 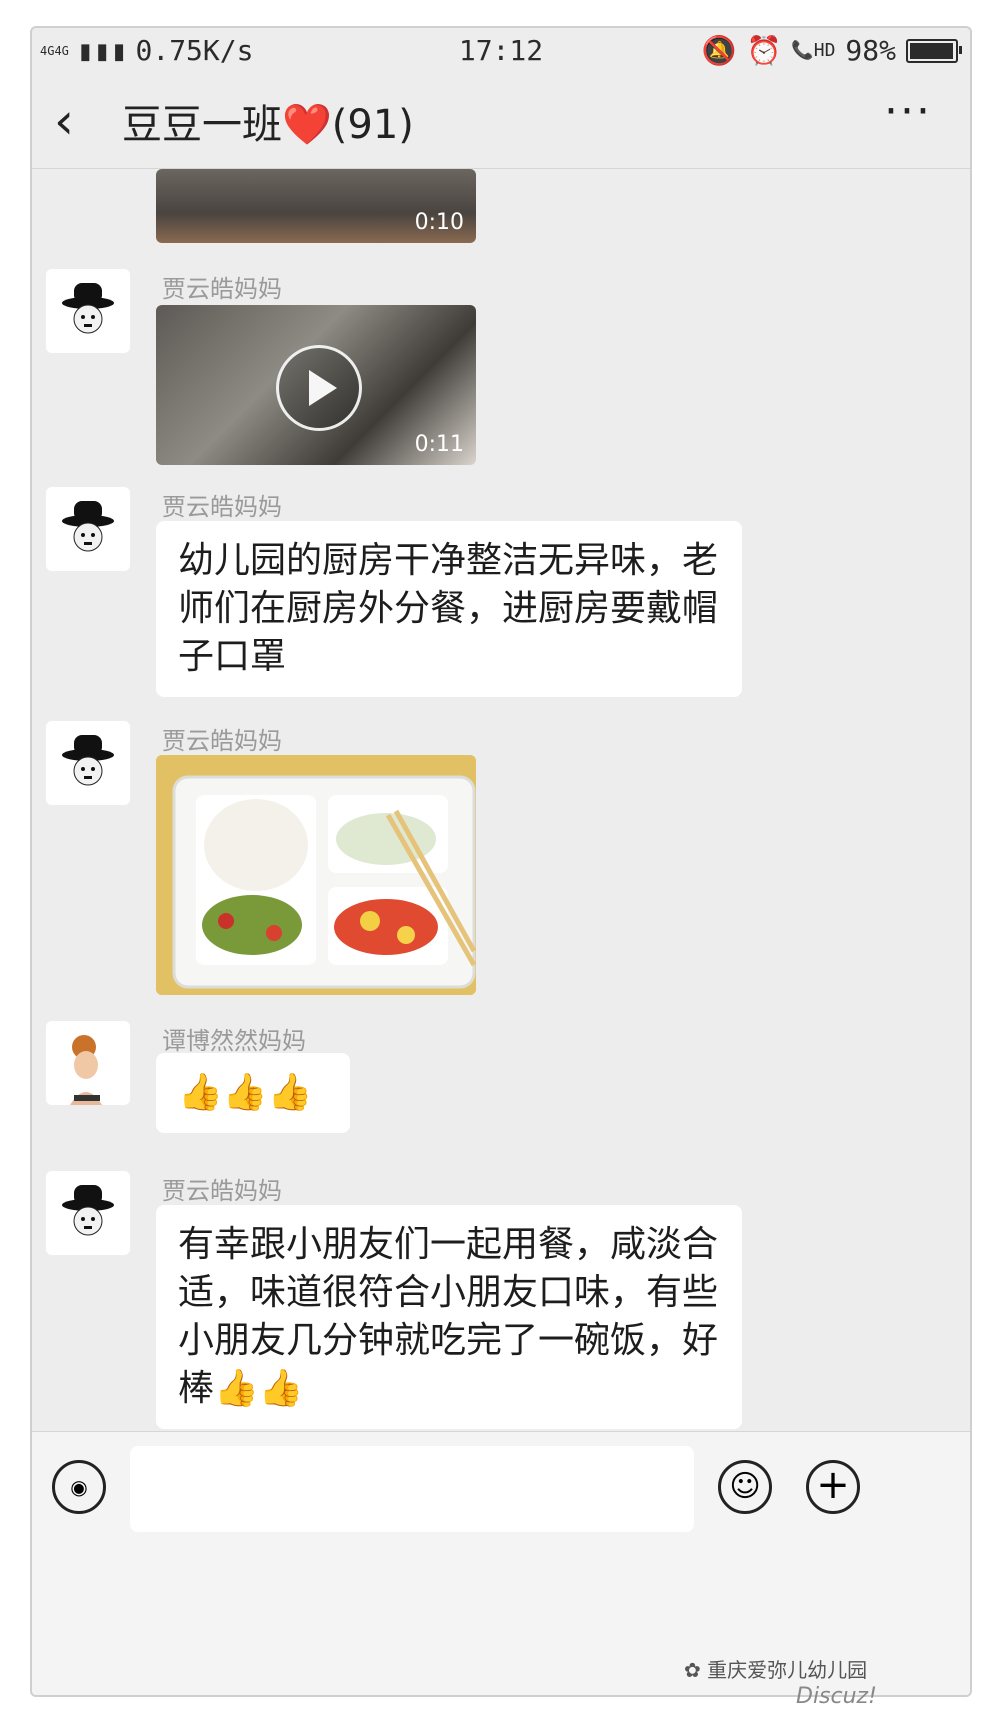 What do you see at coordinates (813, 50) in the screenshot?
I see `hd-call-icon: 📞HD` at bounding box center [813, 50].